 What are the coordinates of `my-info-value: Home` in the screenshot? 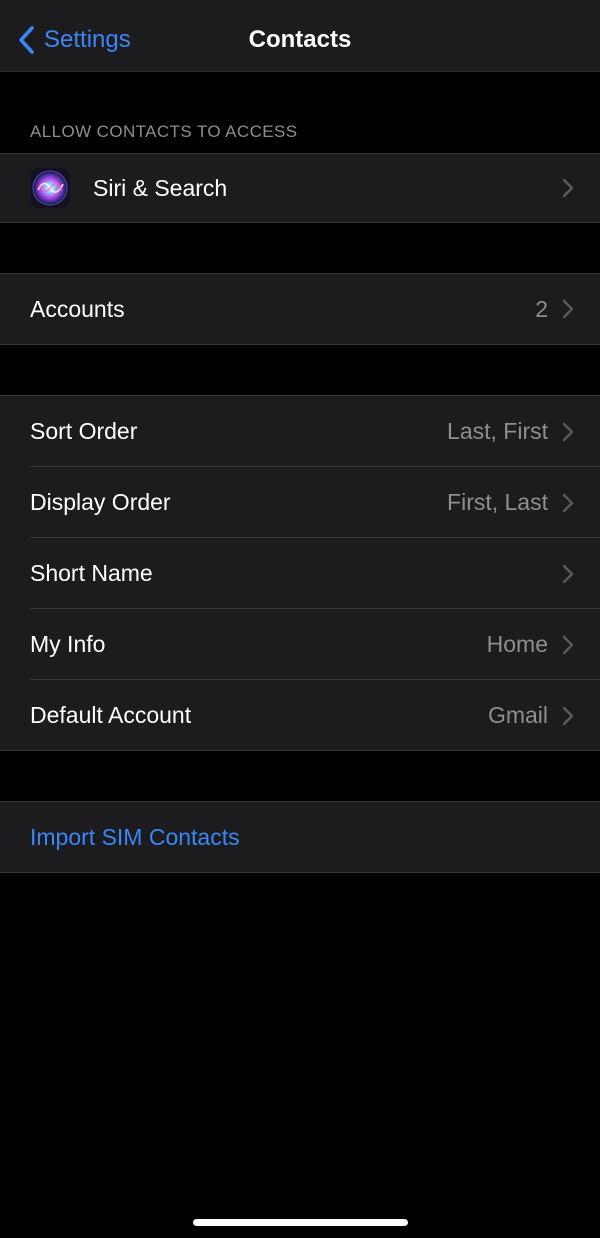 It's located at (517, 644).